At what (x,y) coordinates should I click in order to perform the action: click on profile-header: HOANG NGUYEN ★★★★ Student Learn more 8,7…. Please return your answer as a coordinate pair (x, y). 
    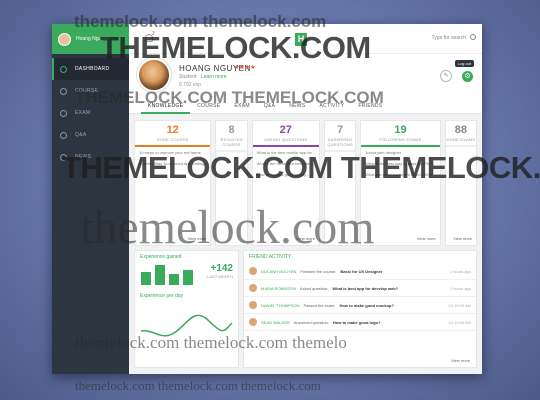
    Looking at the image, I should click on (305, 76).